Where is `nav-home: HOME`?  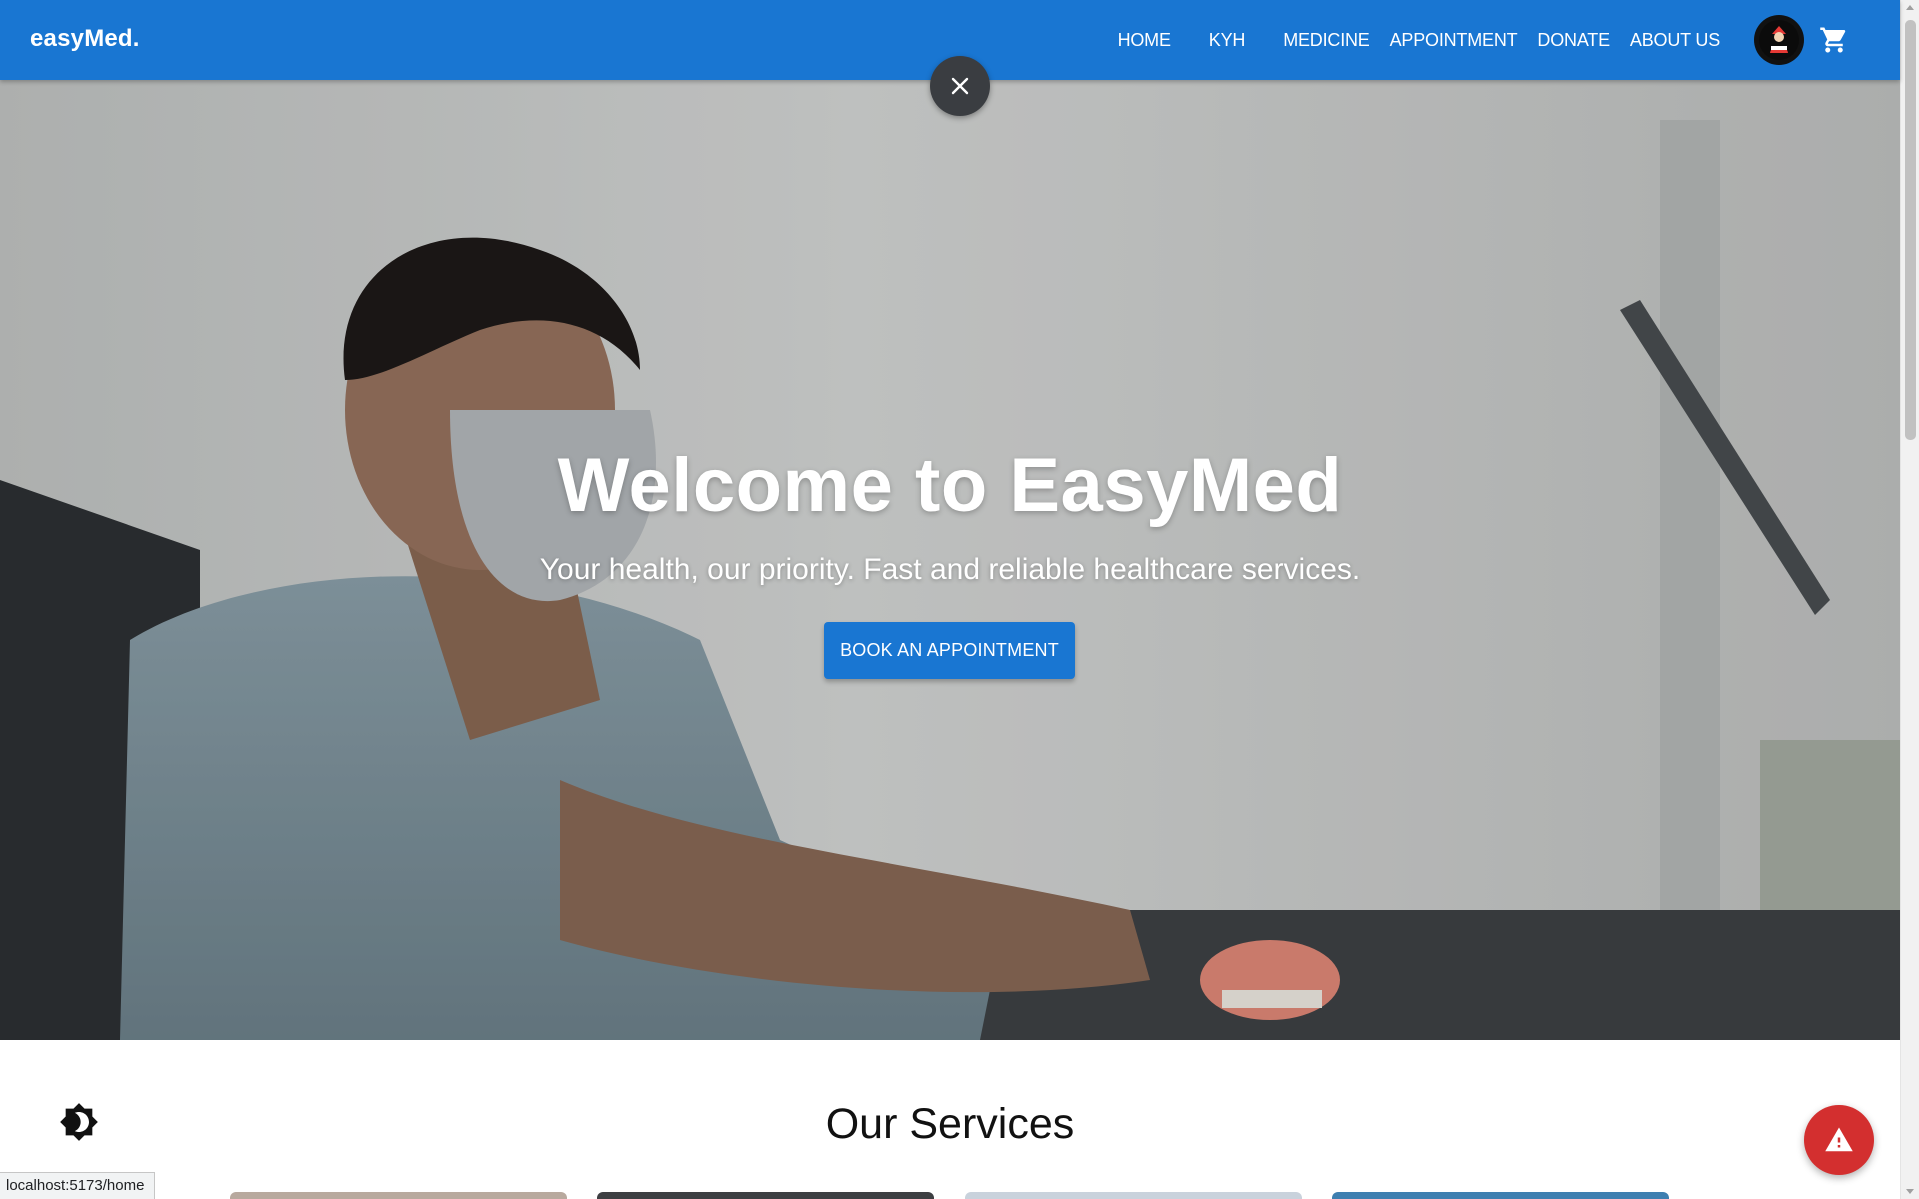
nav-home: HOME is located at coordinates (1144, 40).